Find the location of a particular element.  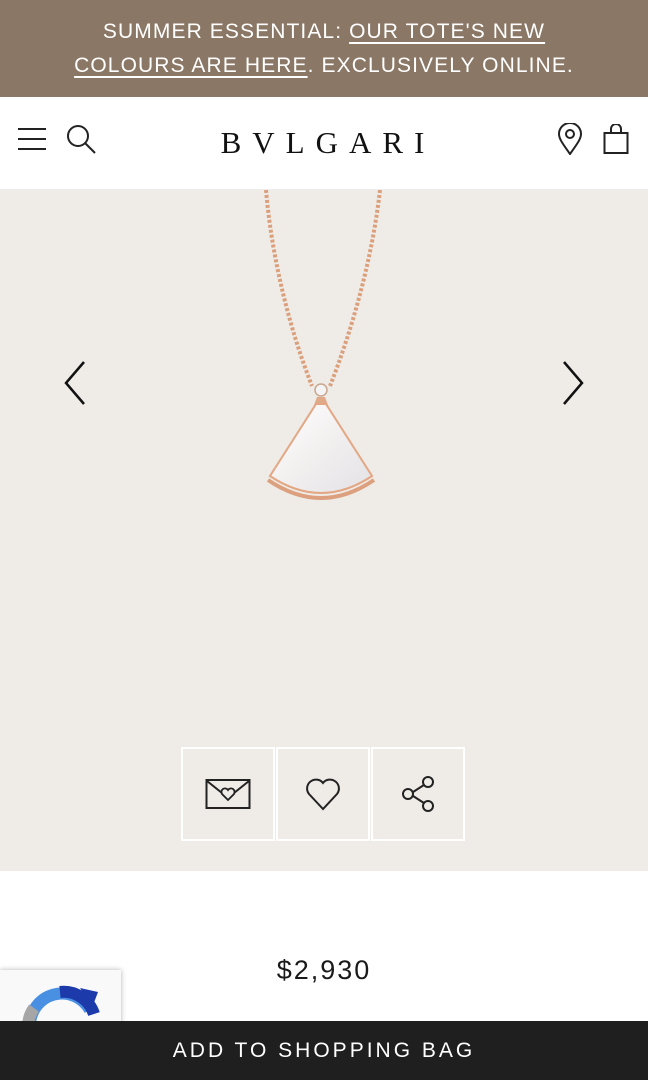

shopping-bag-icon is located at coordinates (616, 139).